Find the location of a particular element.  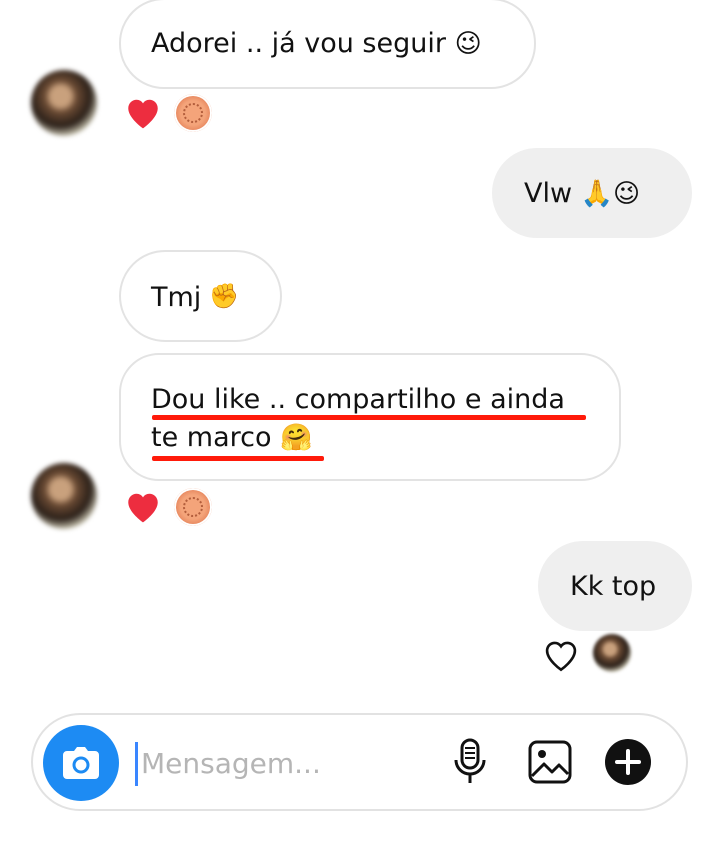

message-bubble-incoming: Tmj ✊ is located at coordinates (200, 296).